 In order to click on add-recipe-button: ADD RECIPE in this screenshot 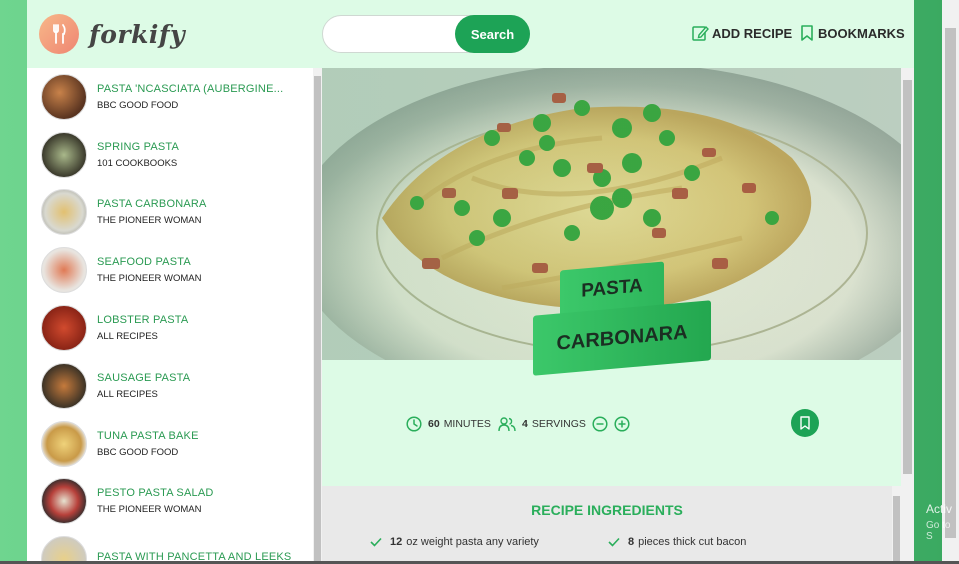, I will do `click(741, 33)`.